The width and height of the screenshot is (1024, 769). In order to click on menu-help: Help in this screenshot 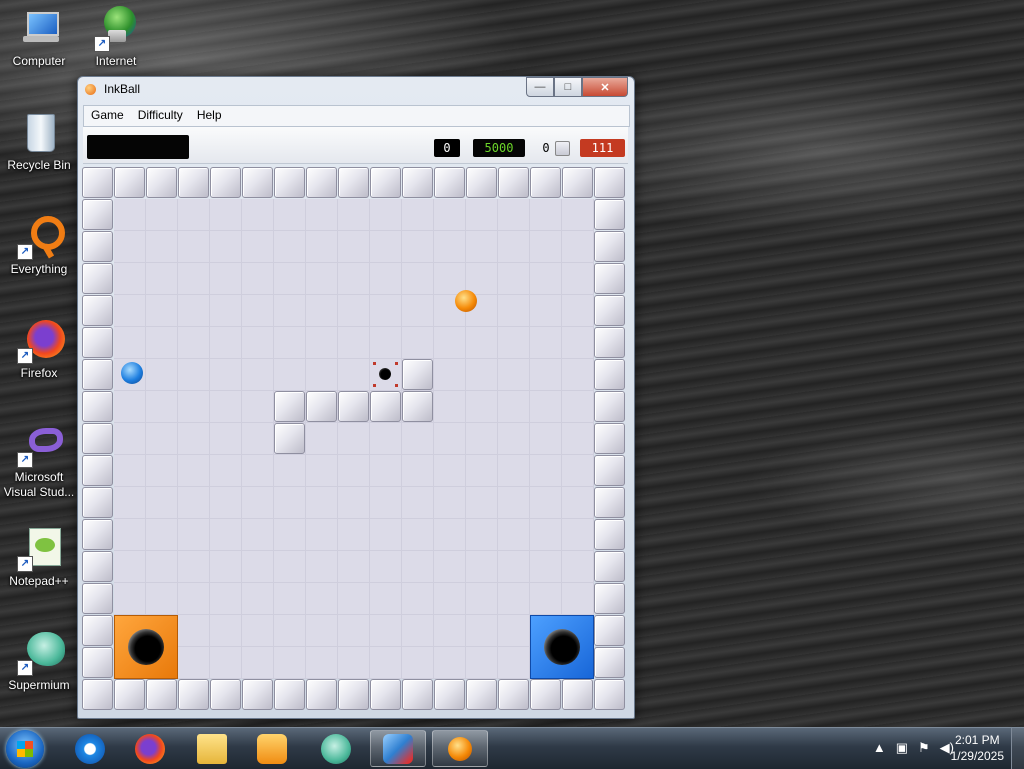, I will do `click(209, 116)`.